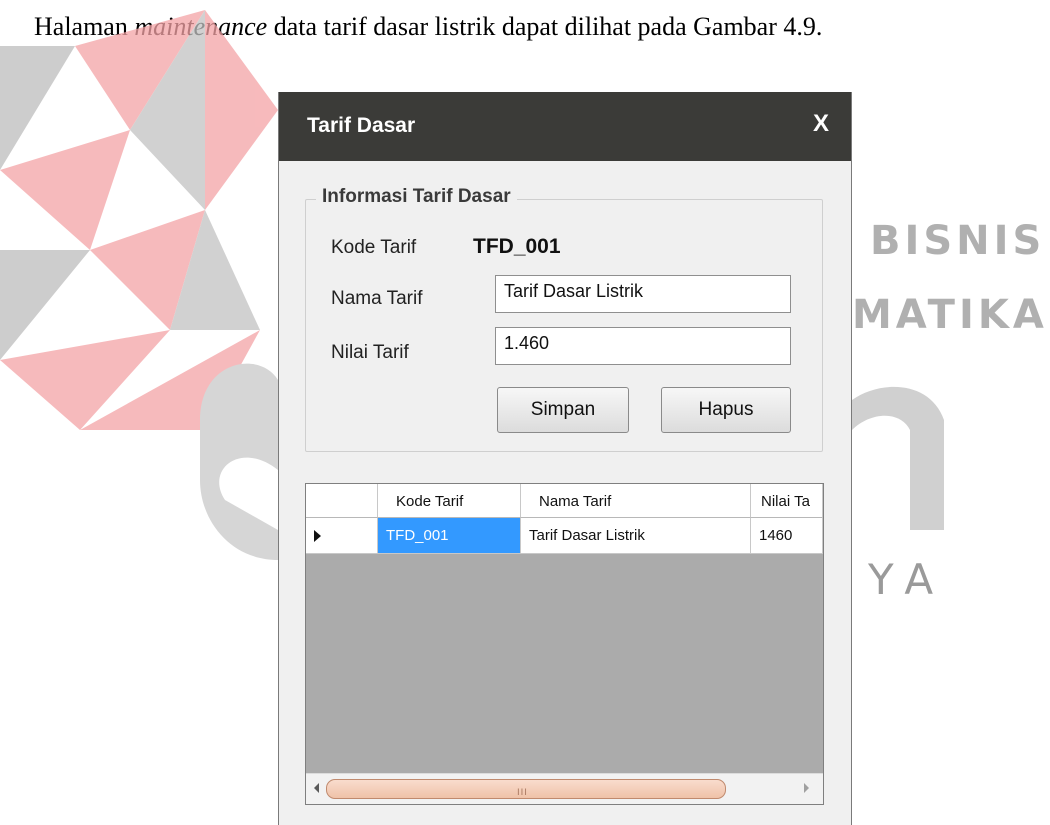  Describe the element at coordinates (898, 458) in the screenshot. I see `logo-n-fragment` at that location.